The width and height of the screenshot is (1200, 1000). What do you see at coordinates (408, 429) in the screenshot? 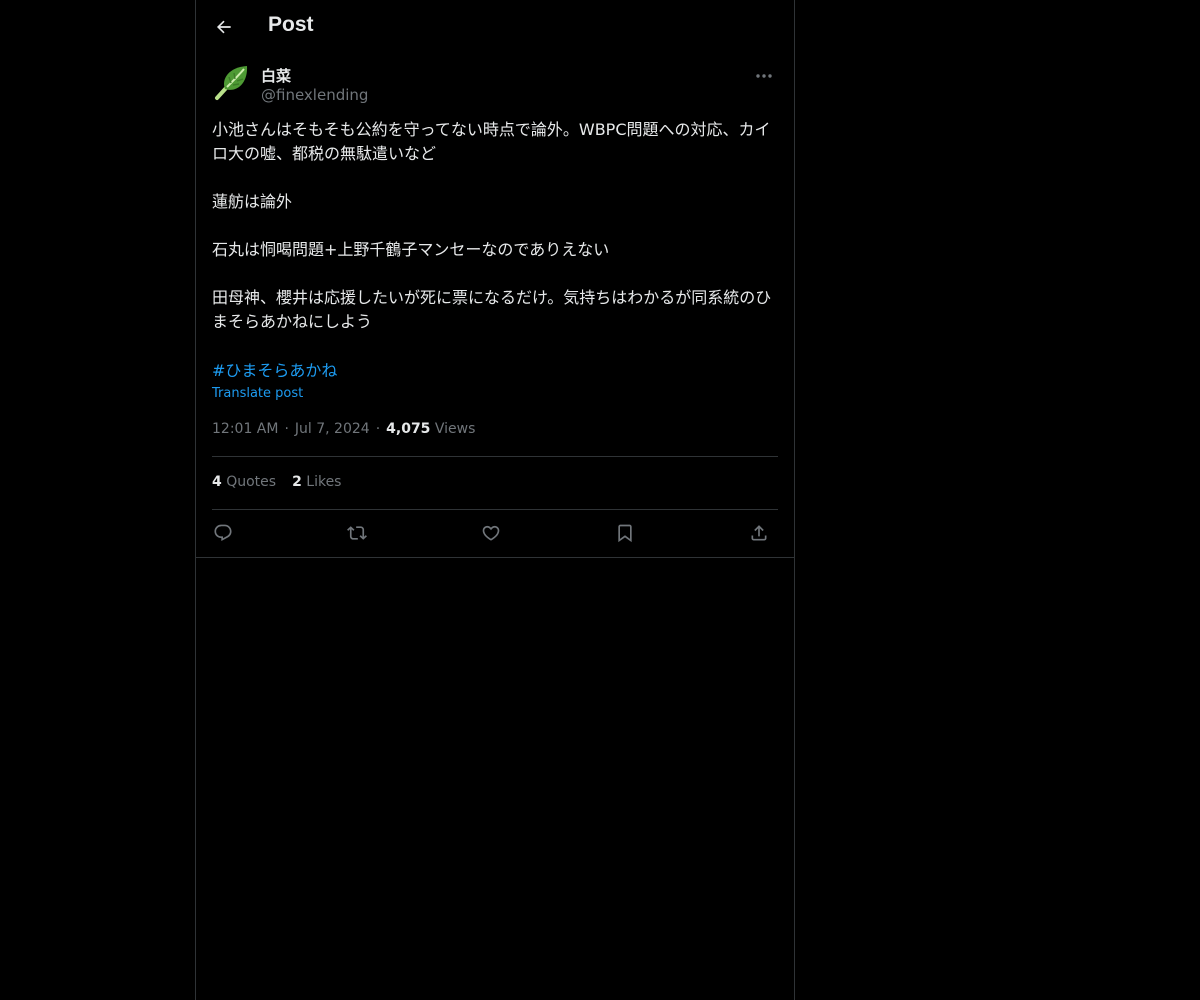
I see `views-count: 4,075` at bounding box center [408, 429].